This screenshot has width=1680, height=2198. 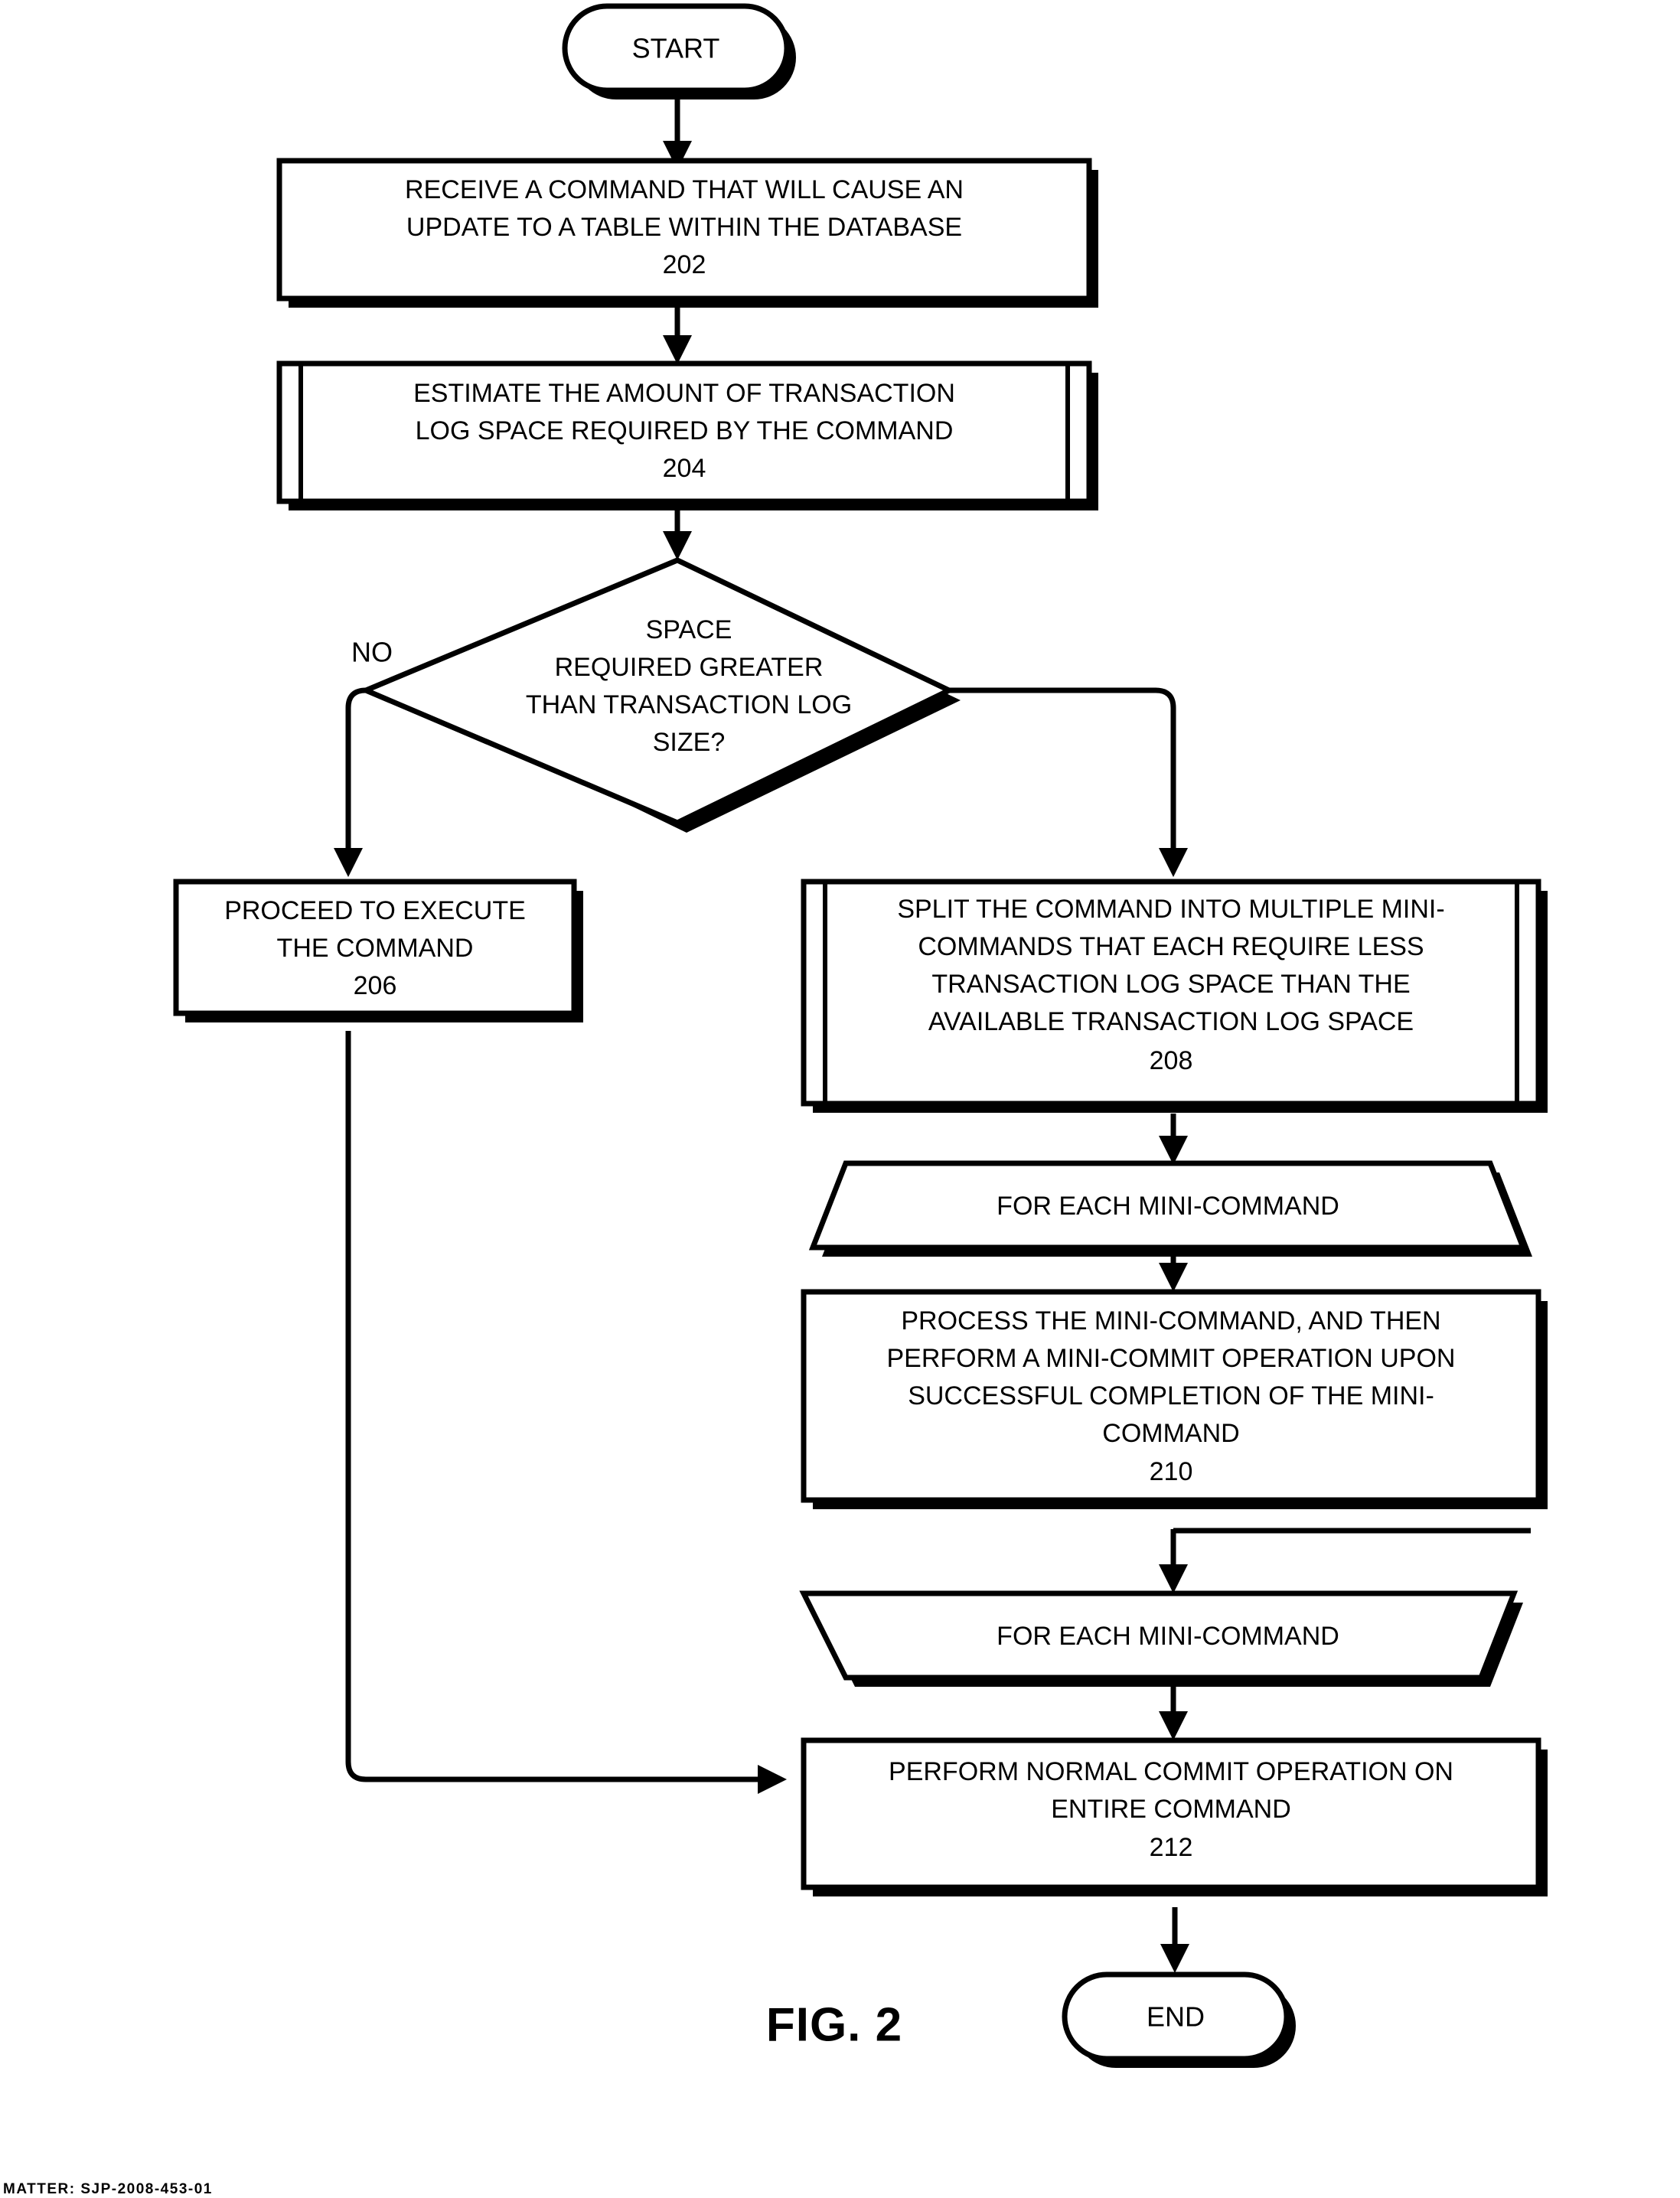 What do you see at coordinates (677, 532) in the screenshot?
I see `connector-204-to-decision` at bounding box center [677, 532].